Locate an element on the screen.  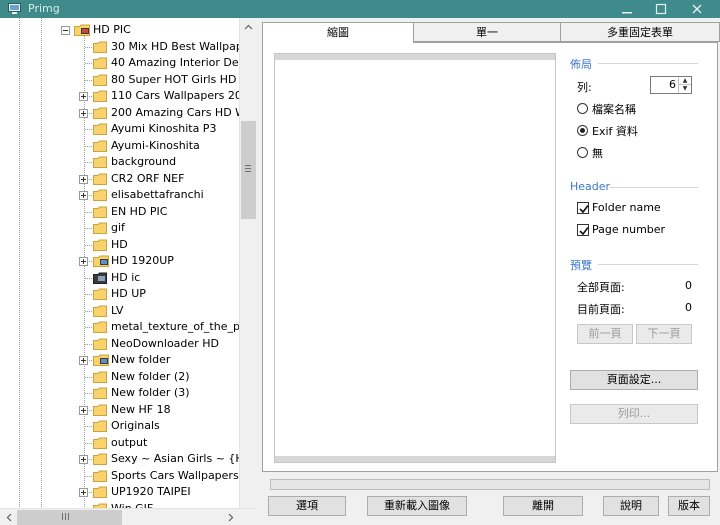
tree-root-item: HD PIC is located at coordinates (120, 30).